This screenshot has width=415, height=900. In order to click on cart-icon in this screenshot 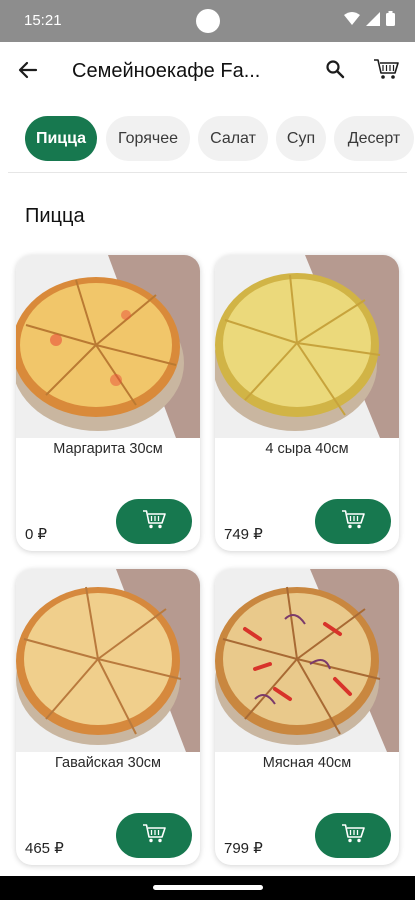, I will do `click(386, 71)`.